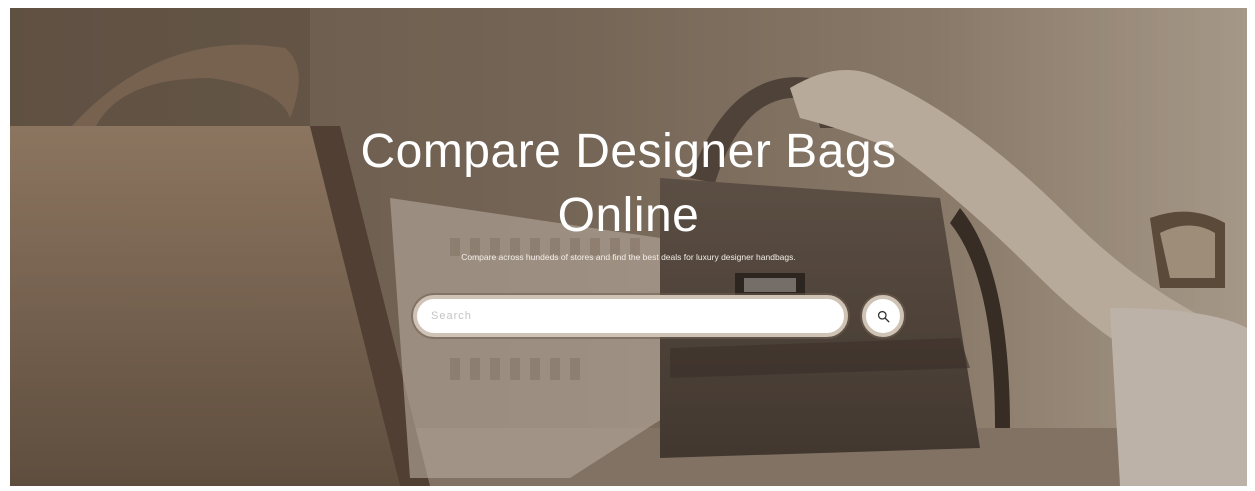 The height and width of the screenshot is (491, 1255). Describe the element at coordinates (630, 316) in the screenshot. I see `search-input` at that location.